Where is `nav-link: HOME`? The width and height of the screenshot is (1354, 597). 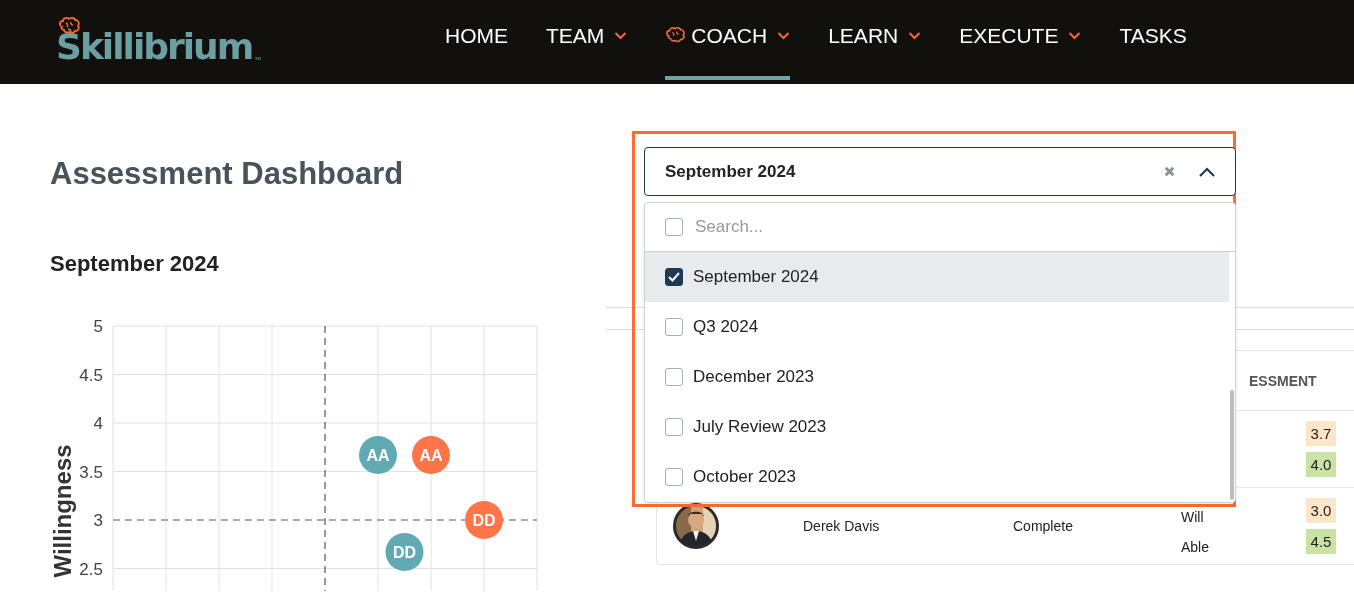 nav-link: HOME is located at coordinates (476, 40).